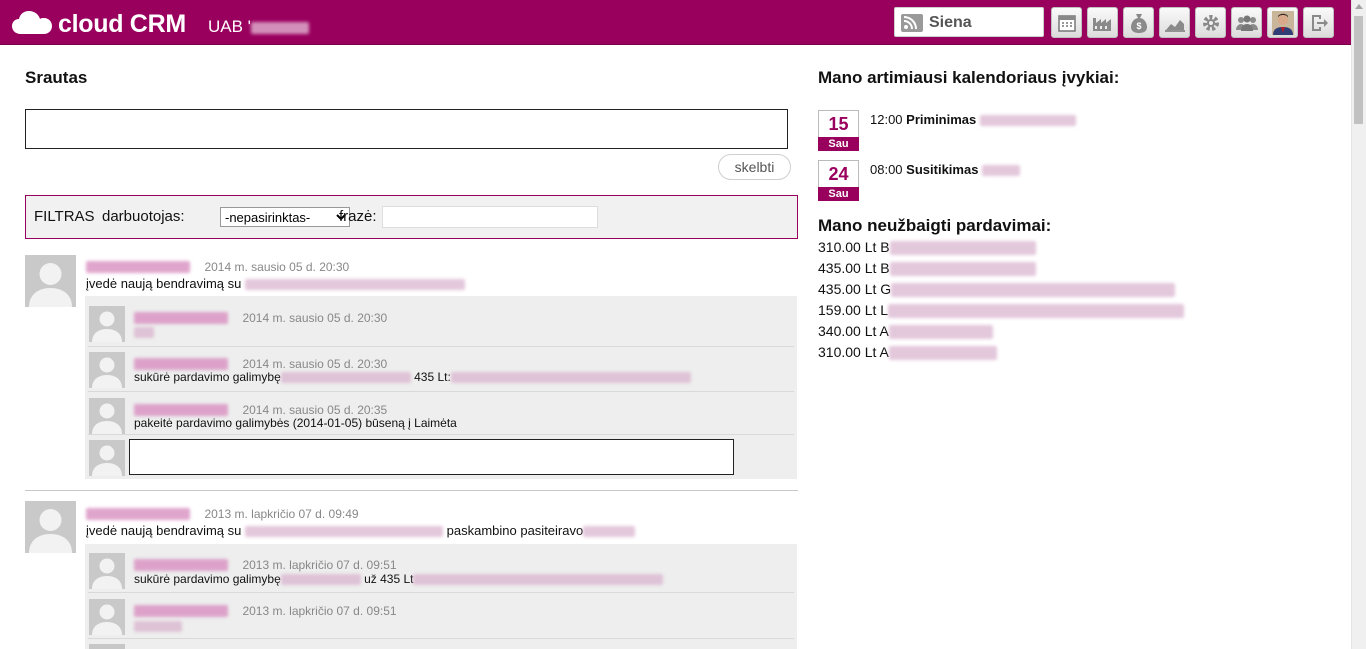 The width and height of the screenshot is (1366, 649). Describe the element at coordinates (490, 217) in the screenshot. I see `phrase-input` at that location.